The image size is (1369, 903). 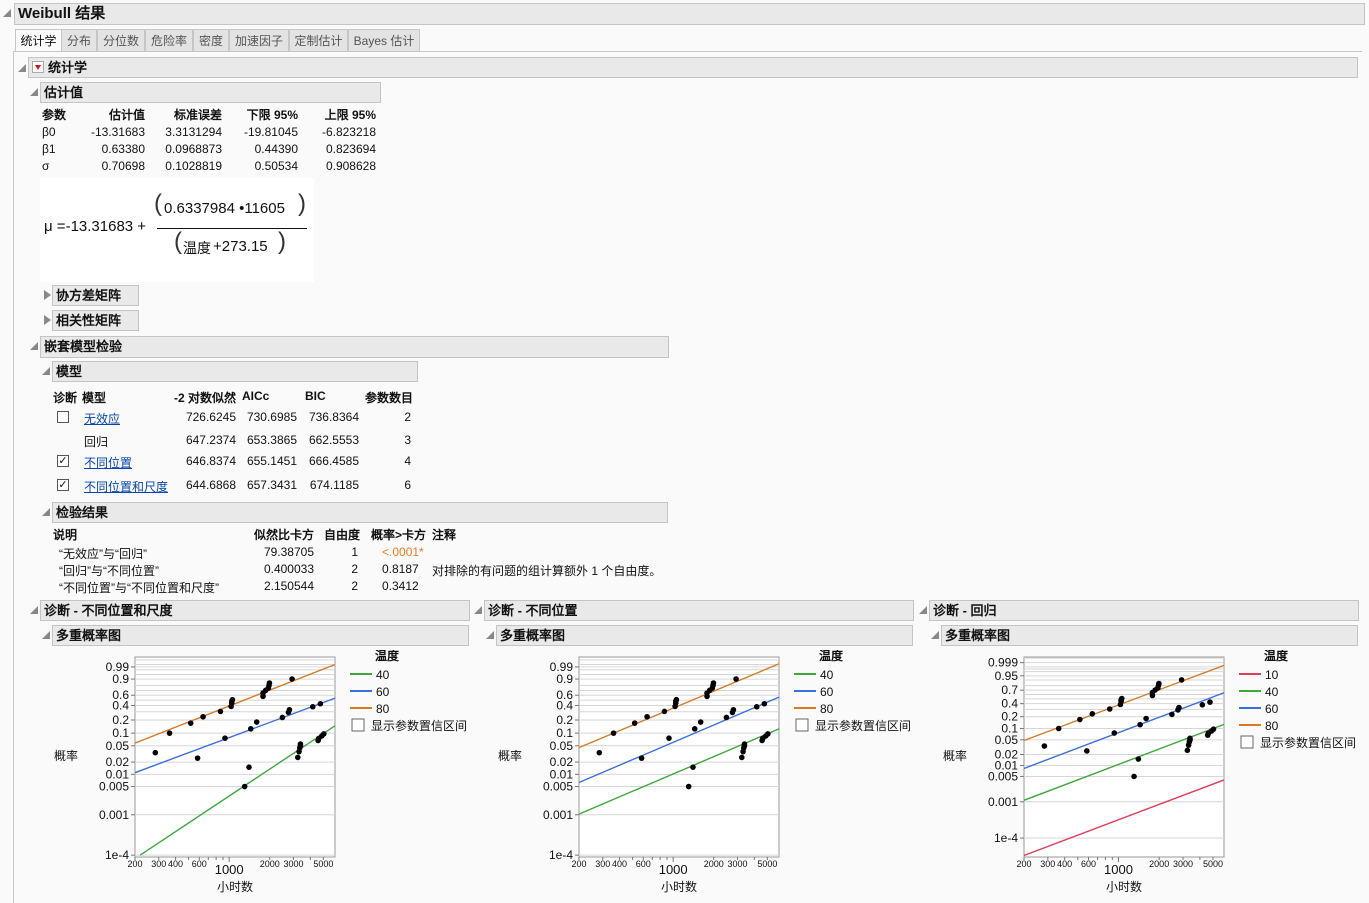 I want to click on paren-left: (, so click(x=158, y=203).